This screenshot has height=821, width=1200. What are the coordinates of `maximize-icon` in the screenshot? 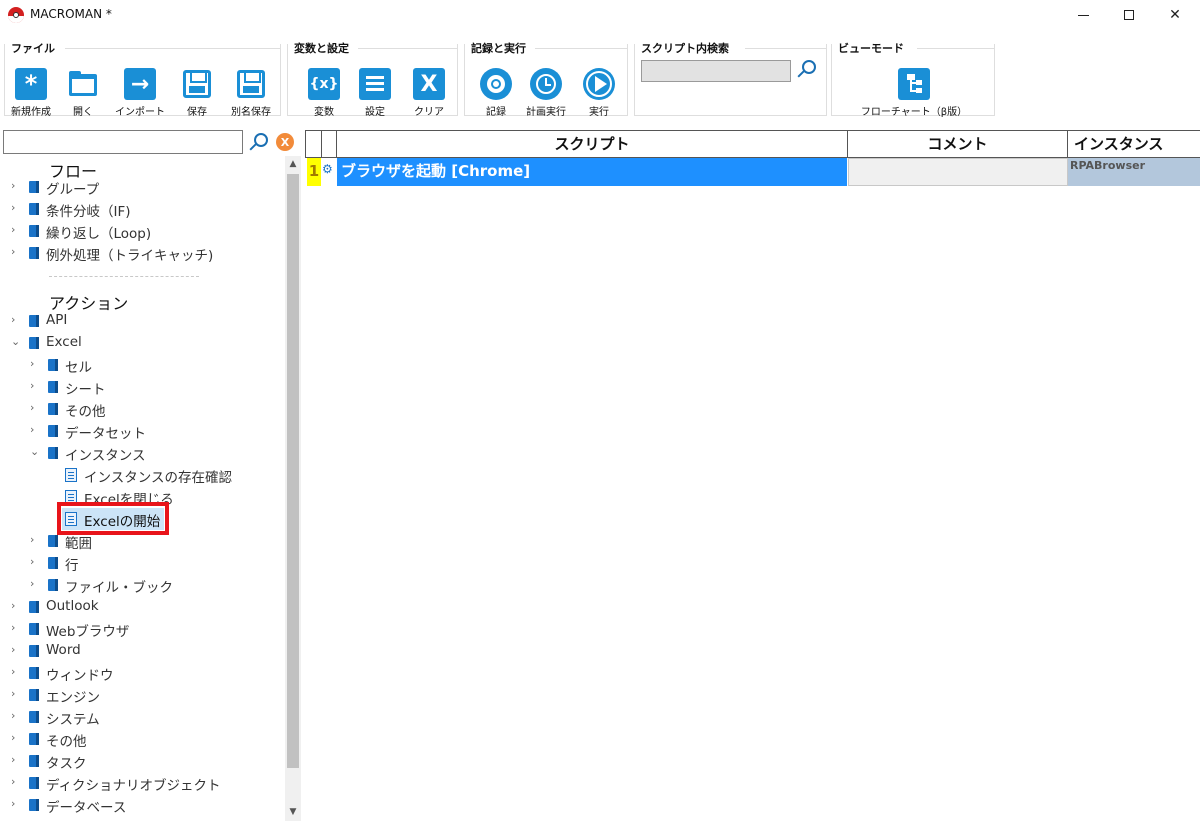 It's located at (1129, 15).